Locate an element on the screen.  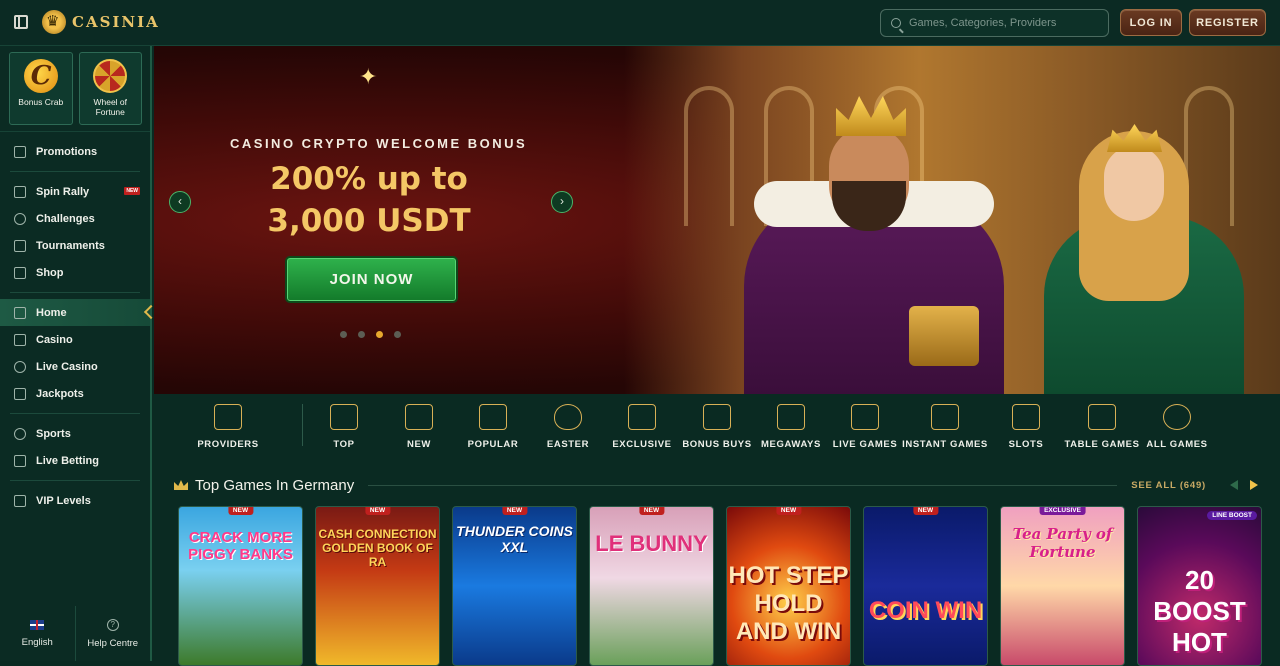
next-arrow-icon is located at coordinates (1254, 485).